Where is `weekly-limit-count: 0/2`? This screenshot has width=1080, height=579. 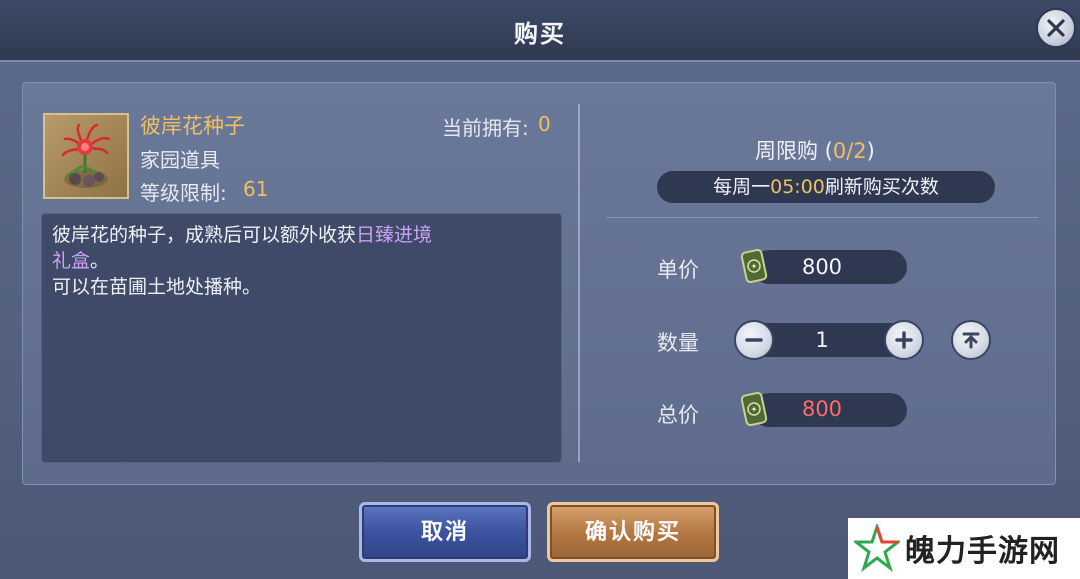 weekly-limit-count: 0/2 is located at coordinates (849, 151).